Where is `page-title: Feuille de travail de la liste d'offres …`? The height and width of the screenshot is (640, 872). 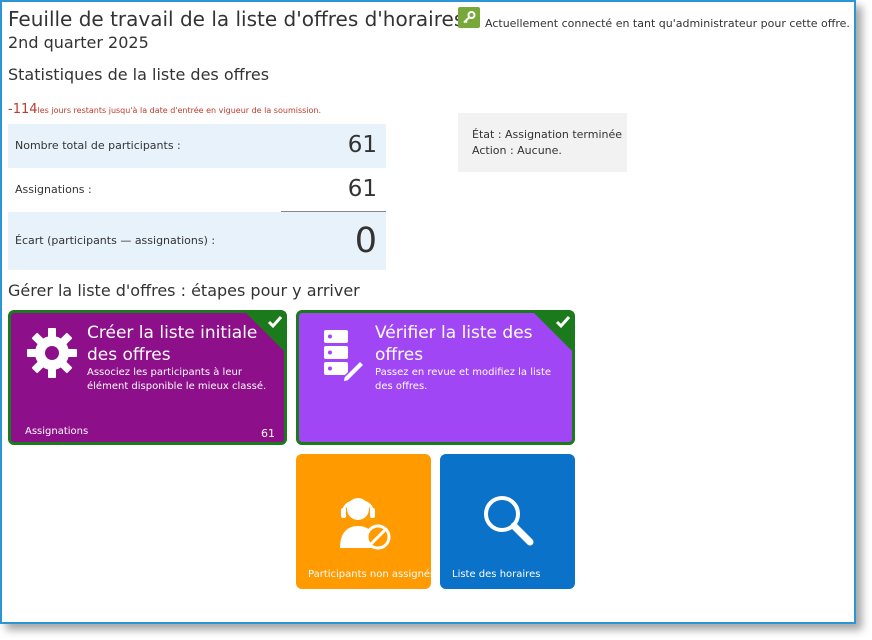 page-title: Feuille de travail de la liste d'offres … is located at coordinates (236, 19).